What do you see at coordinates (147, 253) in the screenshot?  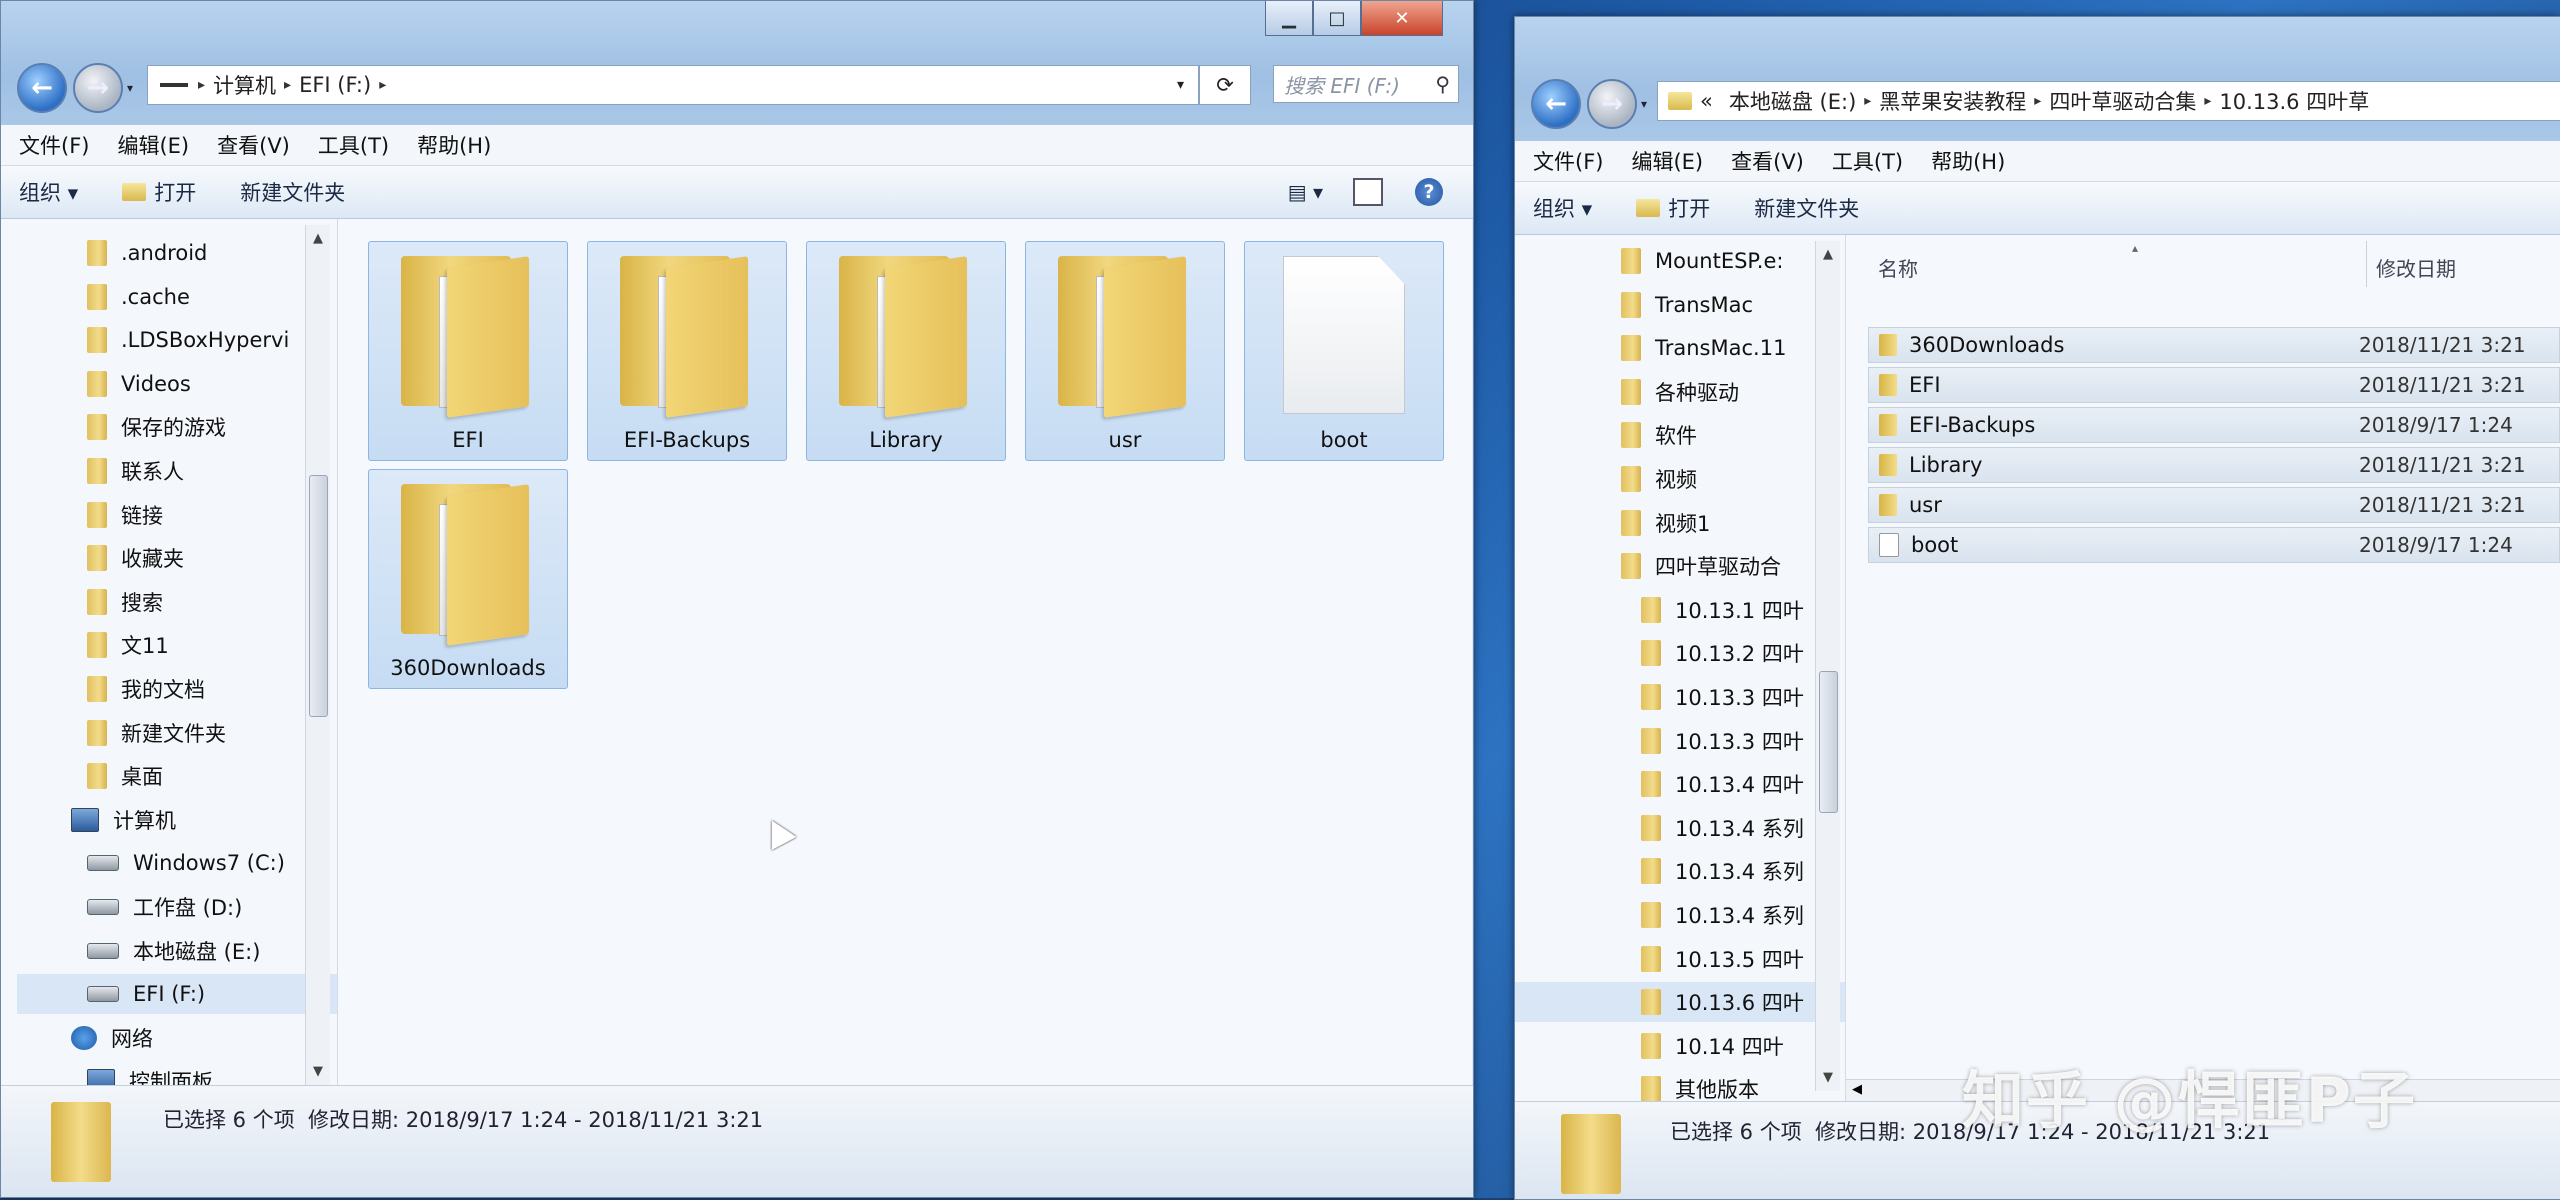 I see `left-nav-item: .android` at bounding box center [147, 253].